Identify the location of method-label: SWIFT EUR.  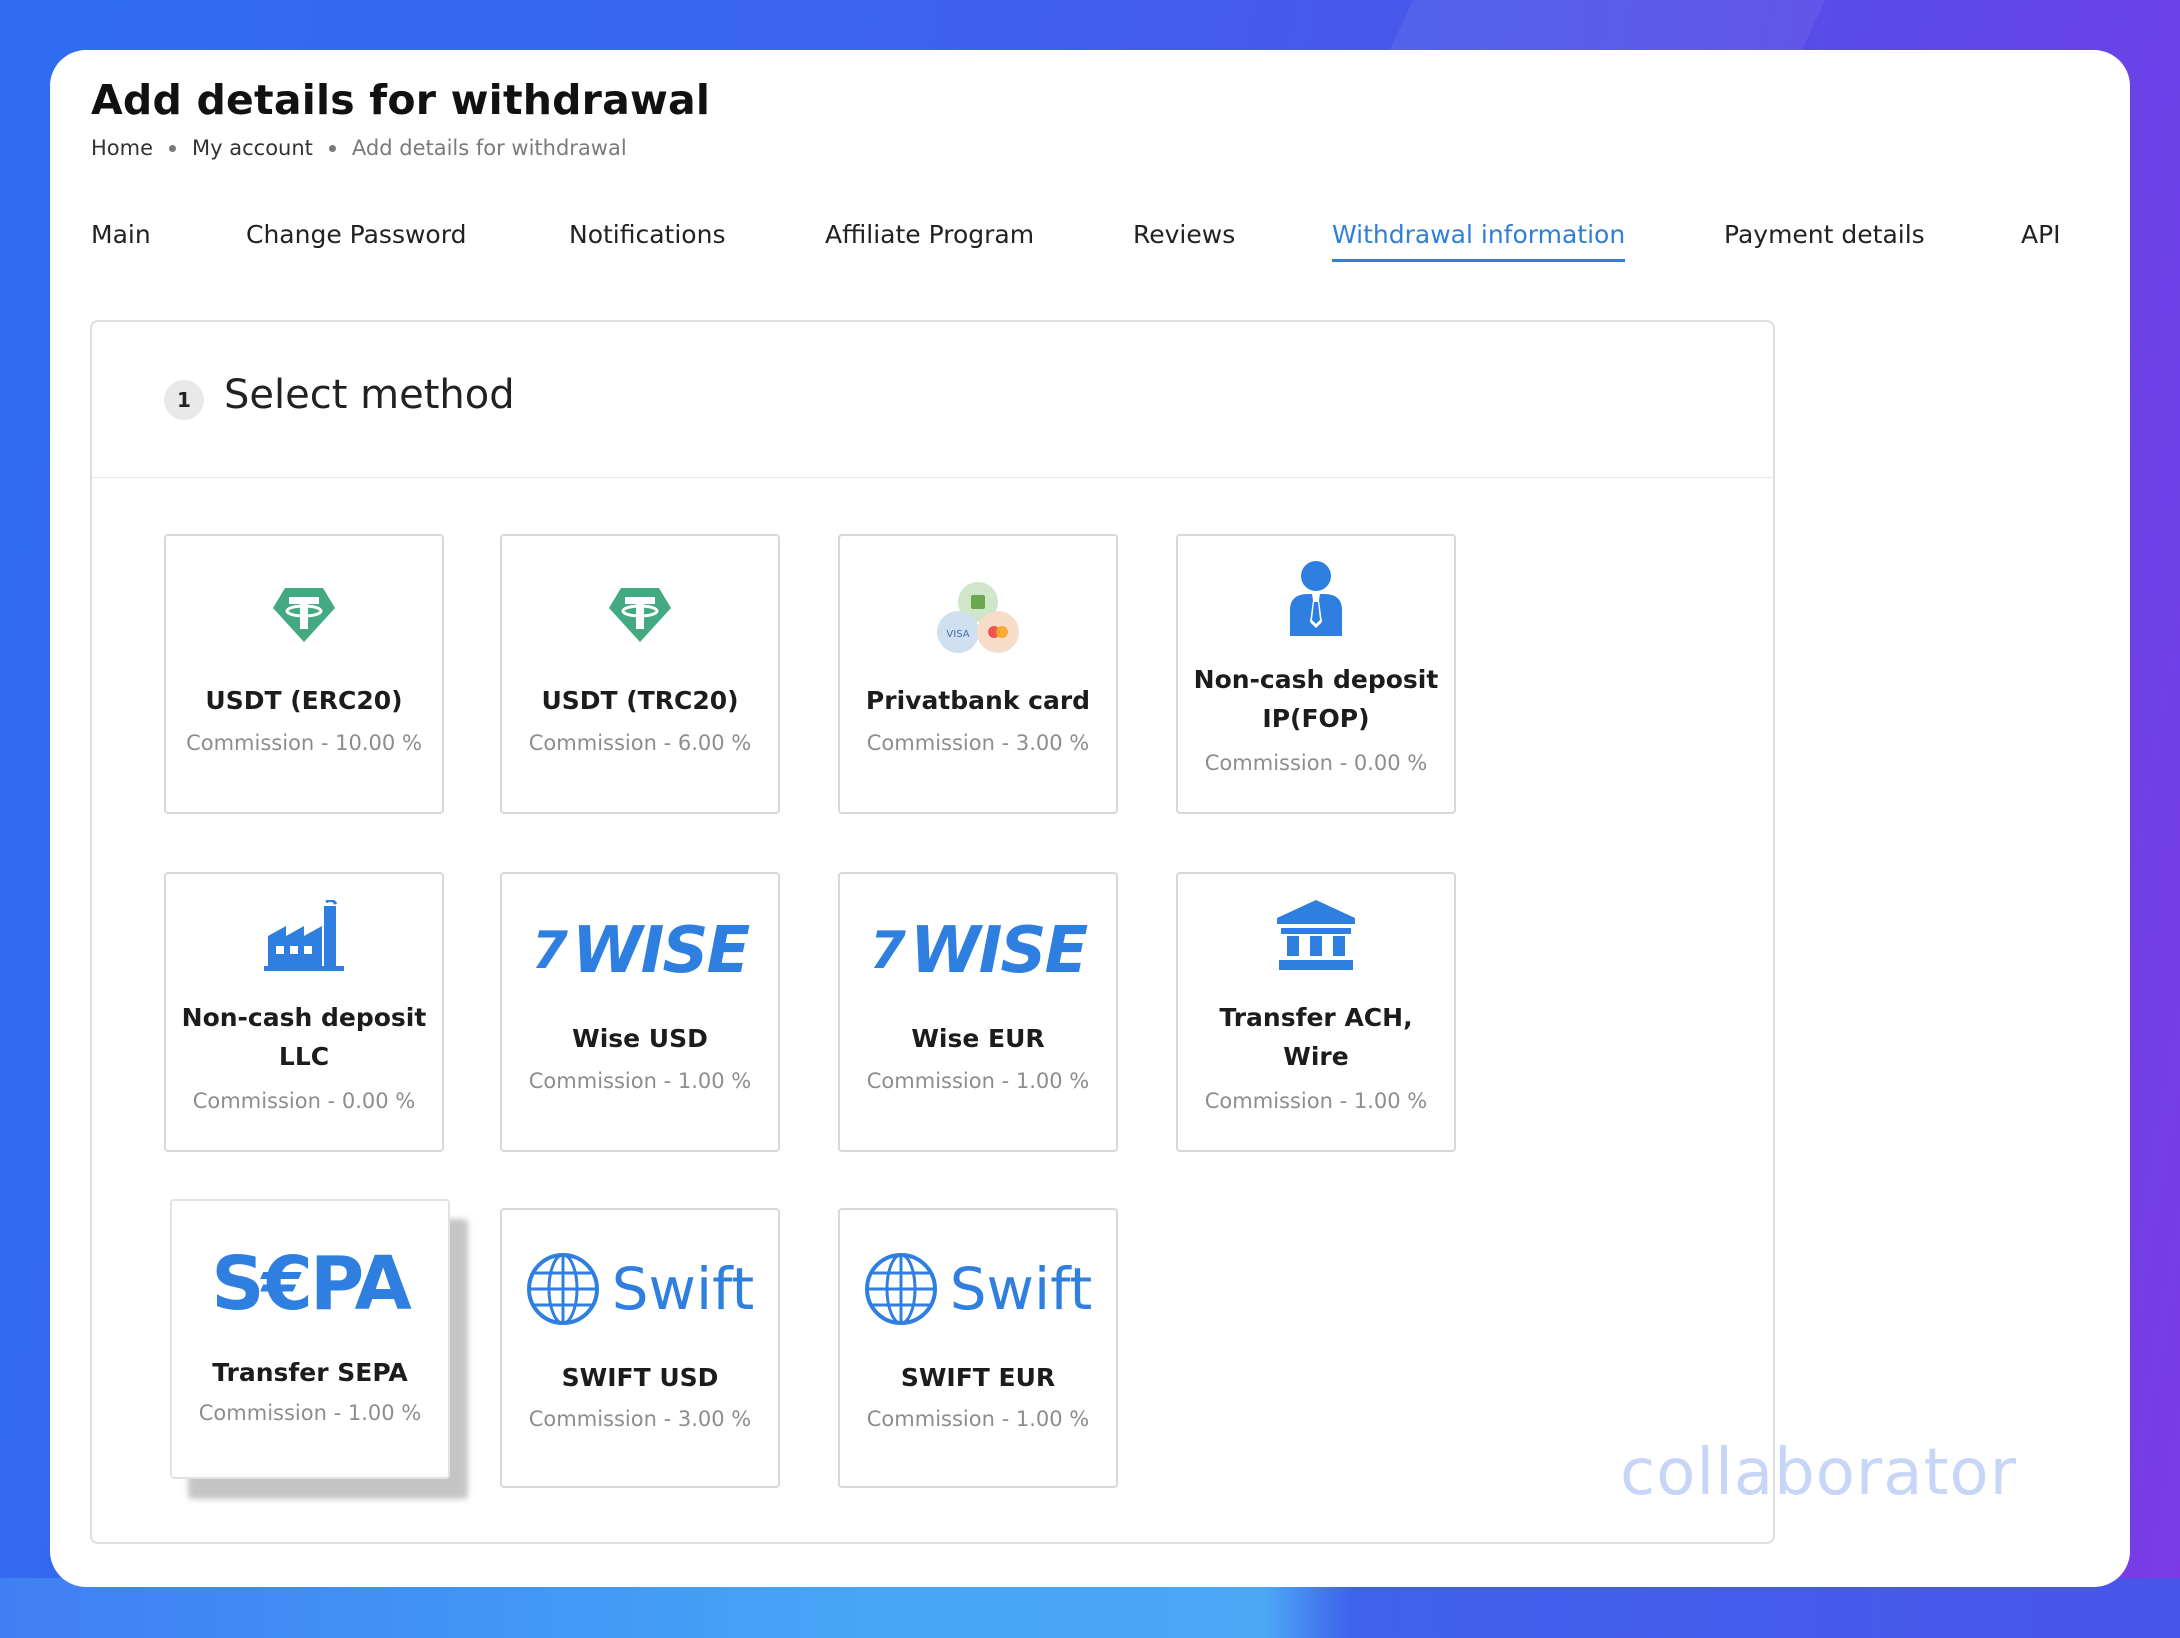
(978, 1377).